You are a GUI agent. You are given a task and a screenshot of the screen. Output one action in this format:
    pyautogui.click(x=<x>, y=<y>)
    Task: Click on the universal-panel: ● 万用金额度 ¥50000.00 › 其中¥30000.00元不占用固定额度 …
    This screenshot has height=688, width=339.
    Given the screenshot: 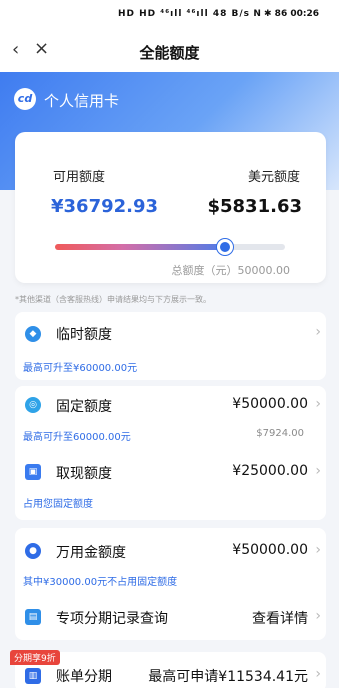 What is the action you would take?
    pyautogui.click(x=170, y=584)
    